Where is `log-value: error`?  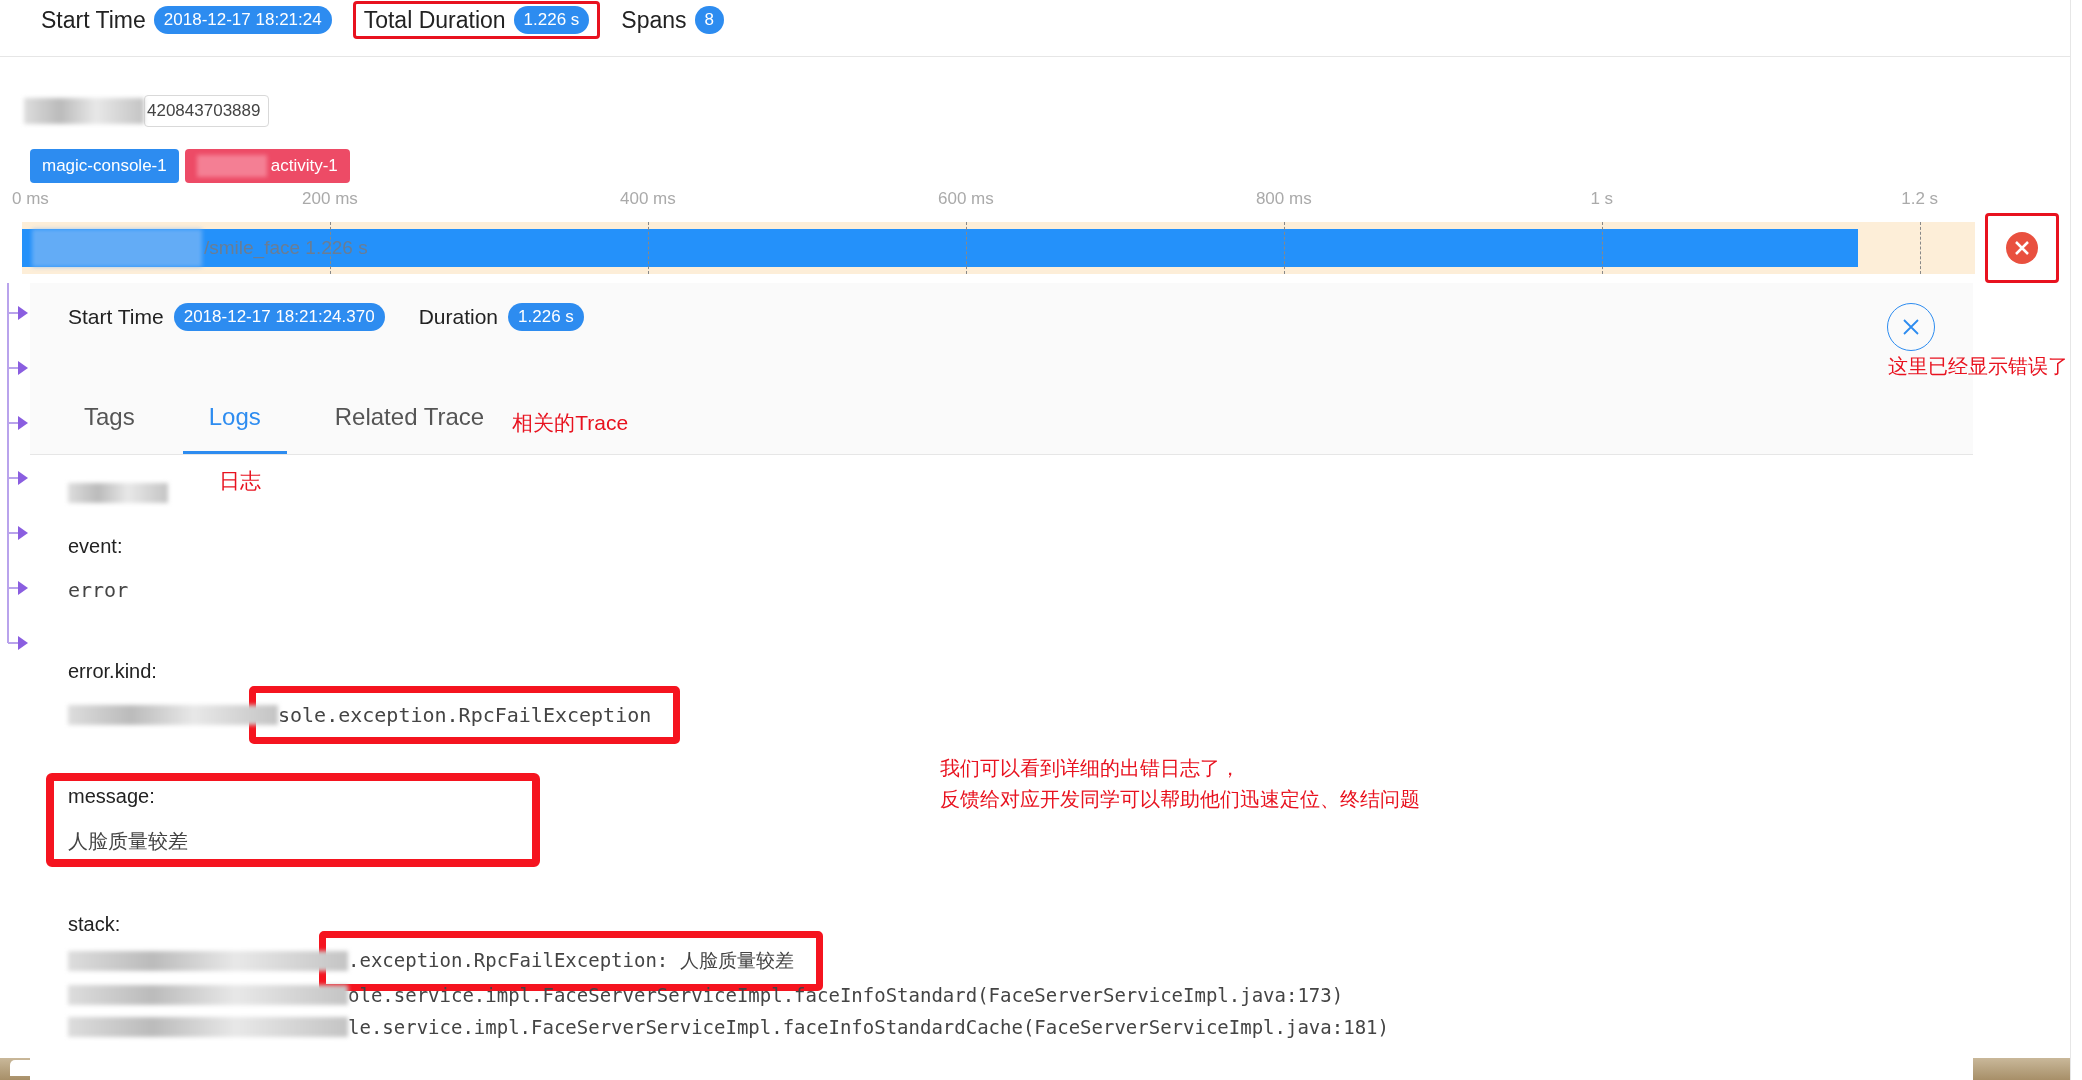
log-value: error is located at coordinates (98, 590).